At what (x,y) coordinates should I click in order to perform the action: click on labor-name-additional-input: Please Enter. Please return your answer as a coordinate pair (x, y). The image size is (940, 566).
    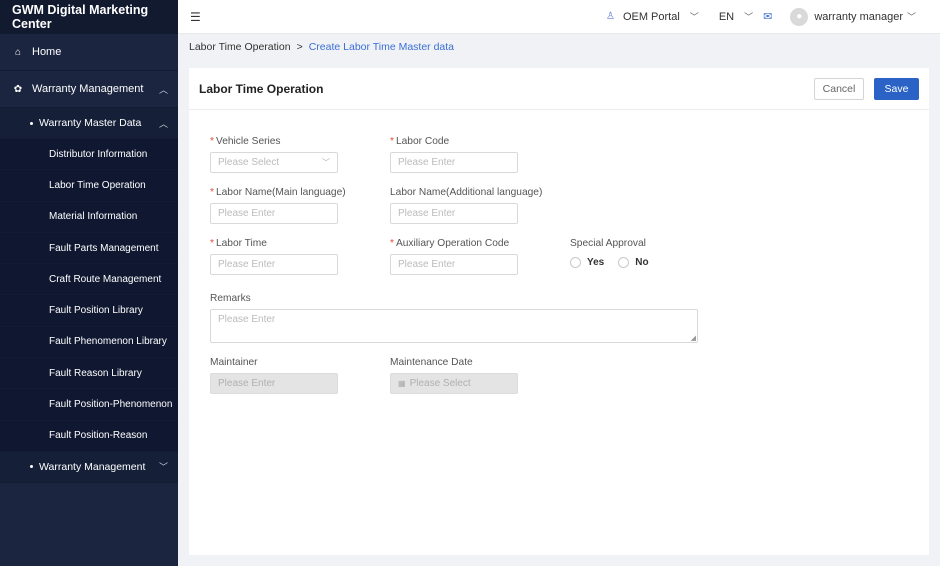
    Looking at the image, I should click on (454, 213).